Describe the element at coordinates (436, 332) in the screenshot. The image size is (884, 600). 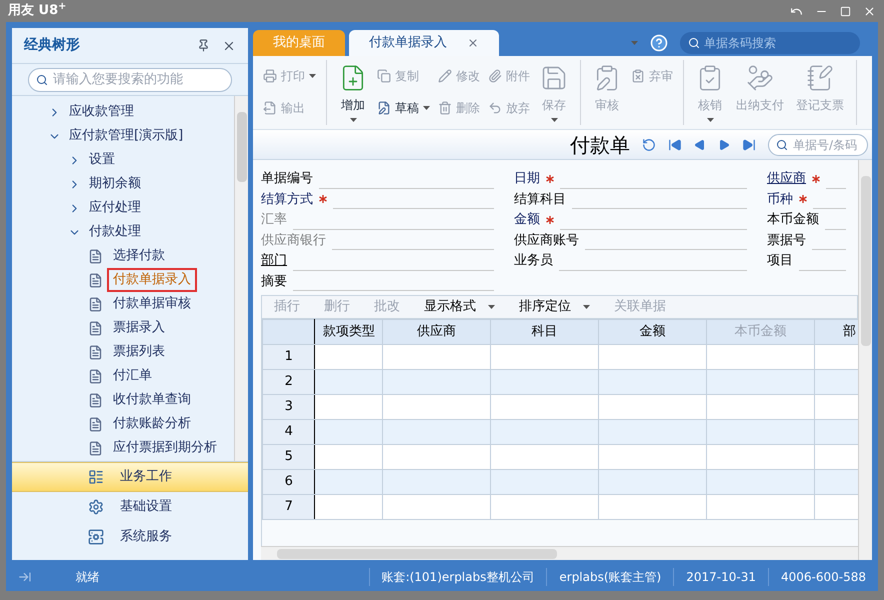
I see `column-header: 供应商` at that location.